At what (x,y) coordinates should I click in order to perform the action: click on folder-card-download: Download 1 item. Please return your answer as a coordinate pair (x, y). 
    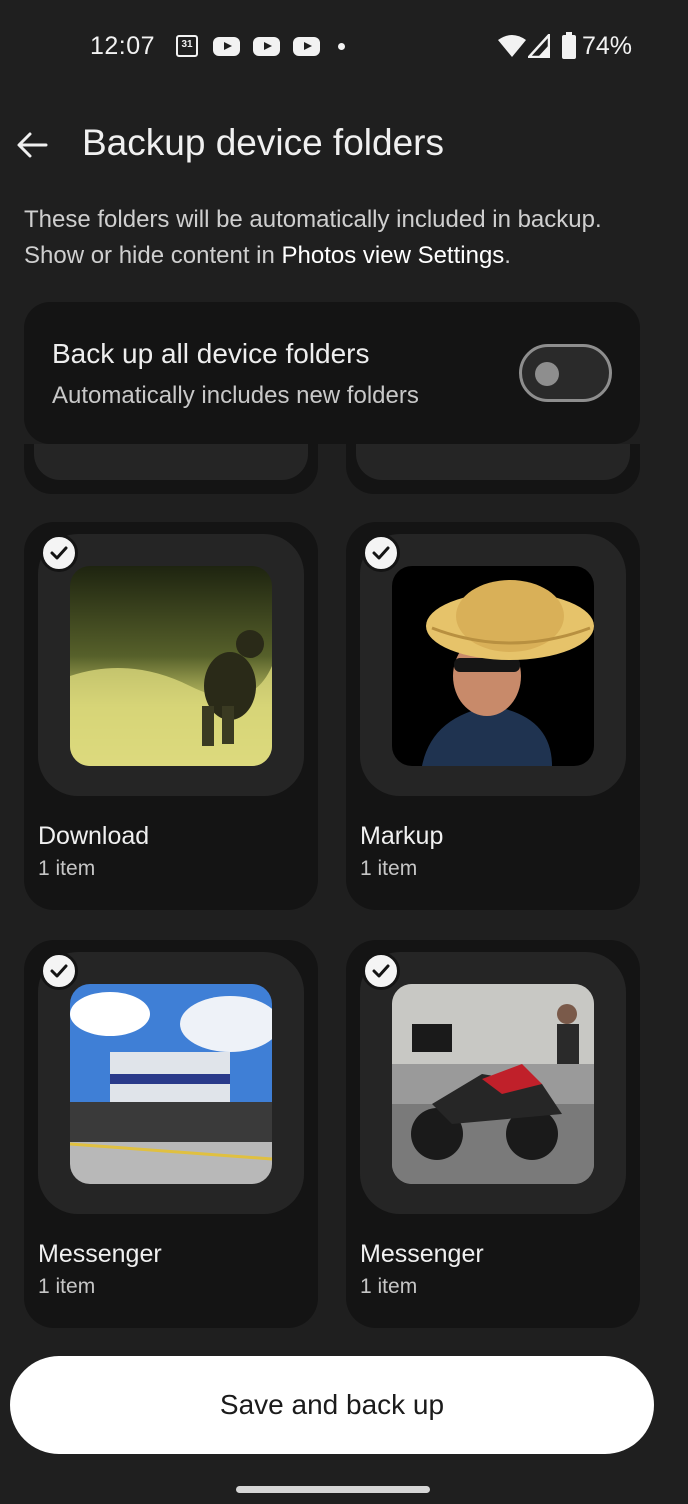
    Looking at the image, I should click on (171, 716).